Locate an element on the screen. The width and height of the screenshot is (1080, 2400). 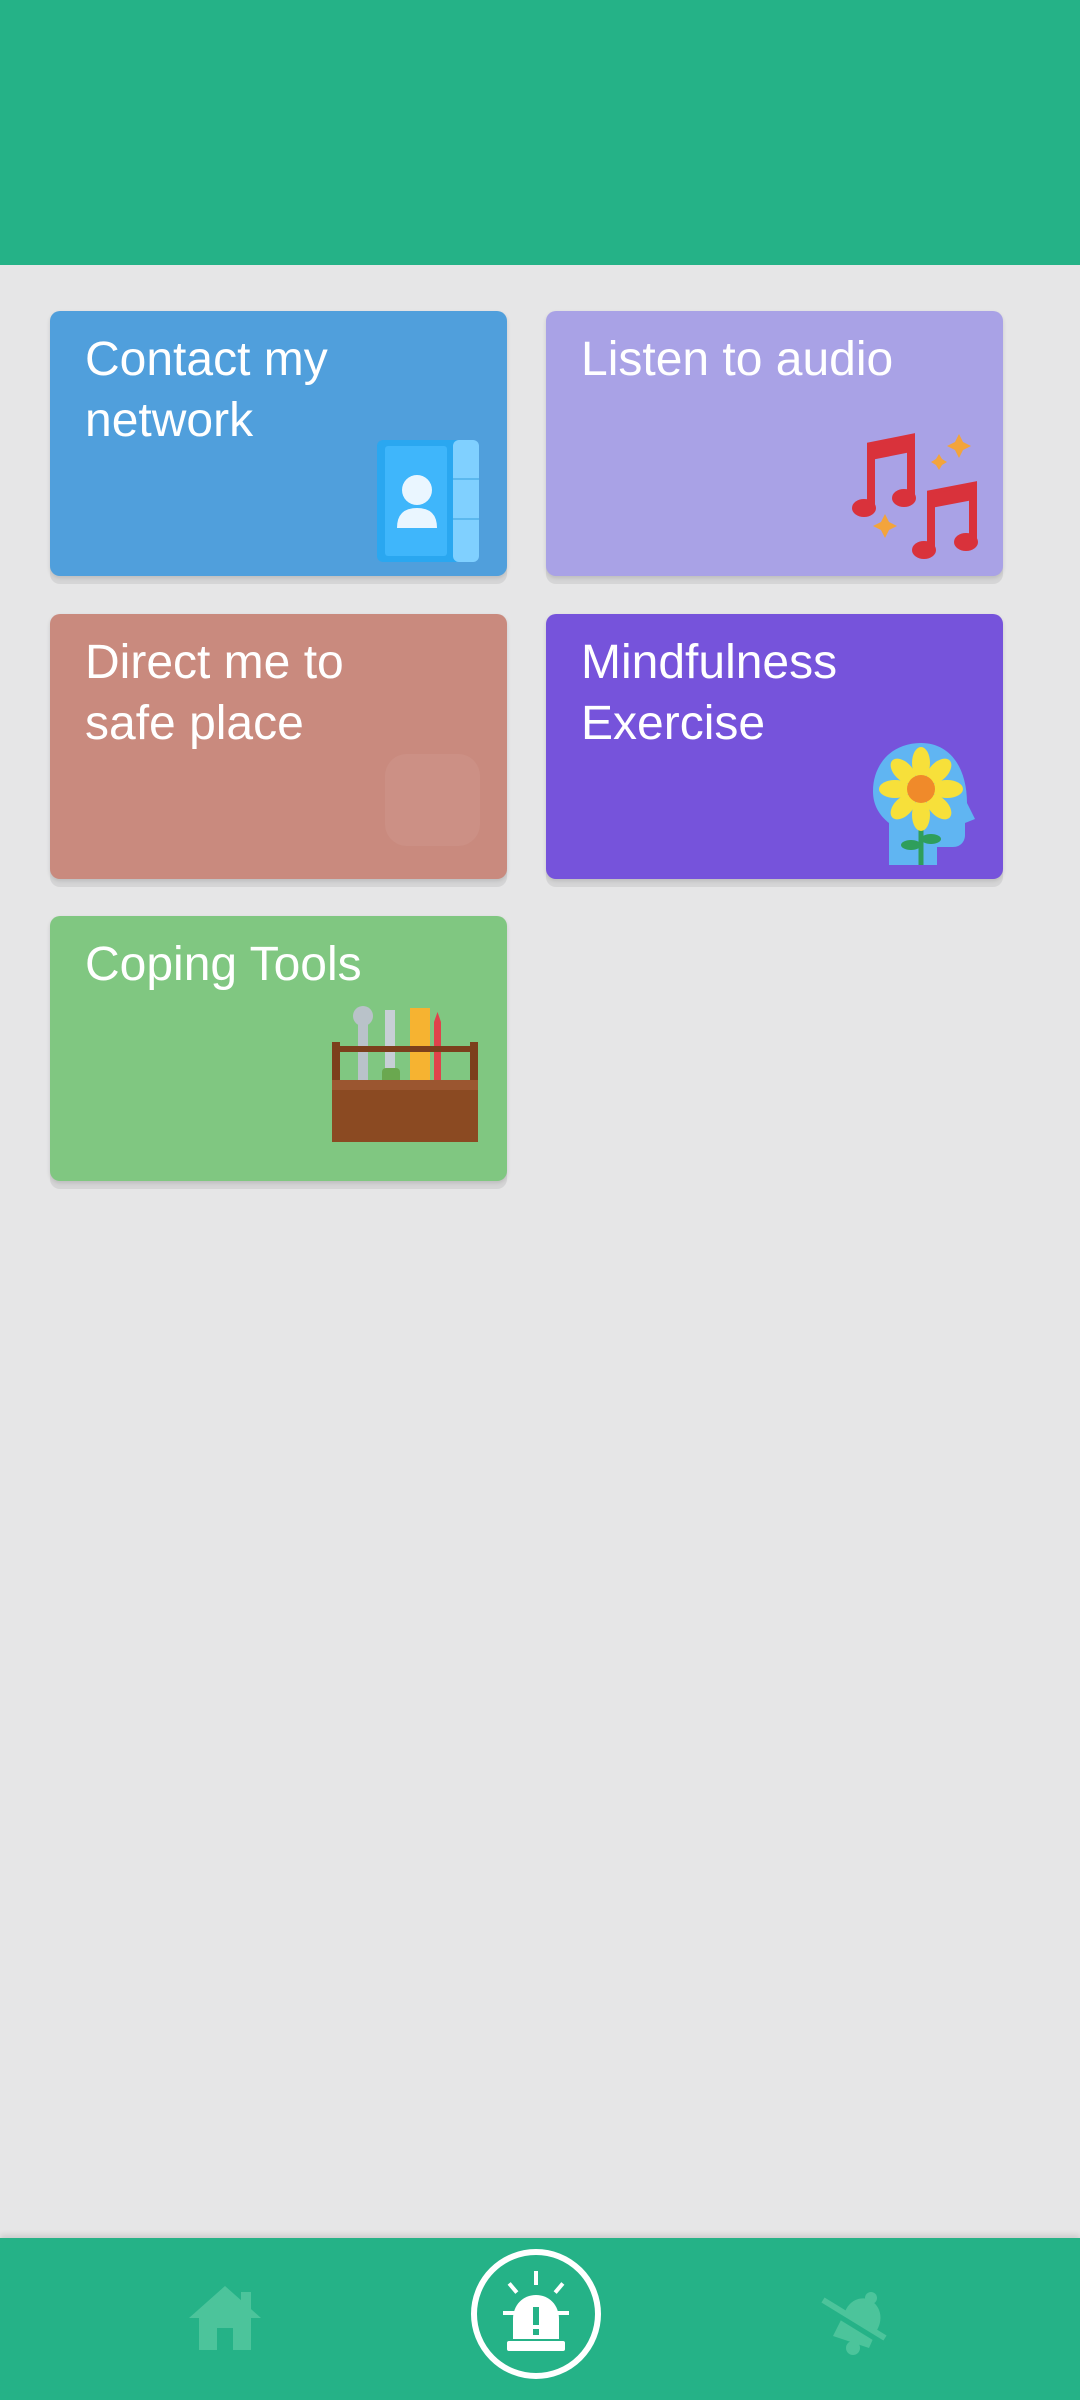
toolbox-icon is located at coordinates (405, 1074).